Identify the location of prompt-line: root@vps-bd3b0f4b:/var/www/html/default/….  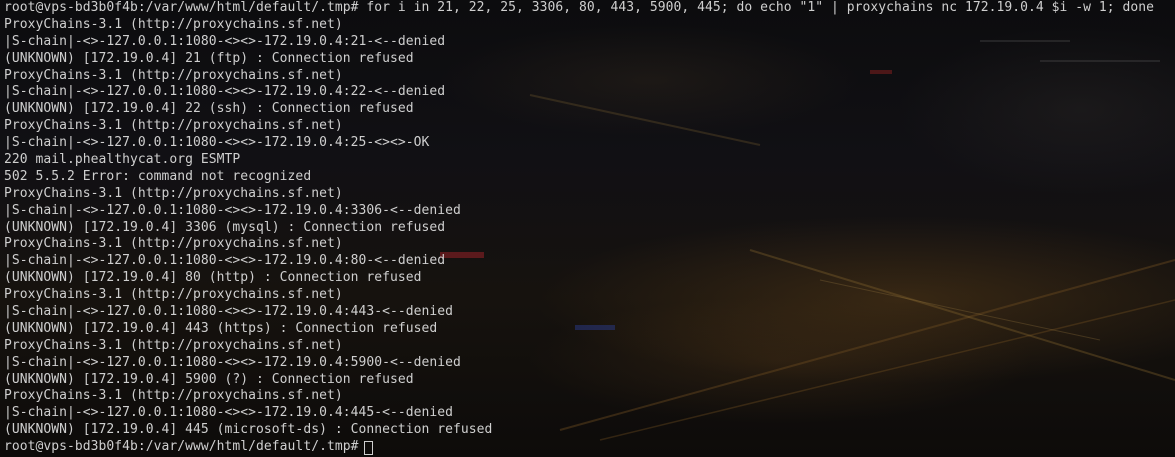
(579, 447).